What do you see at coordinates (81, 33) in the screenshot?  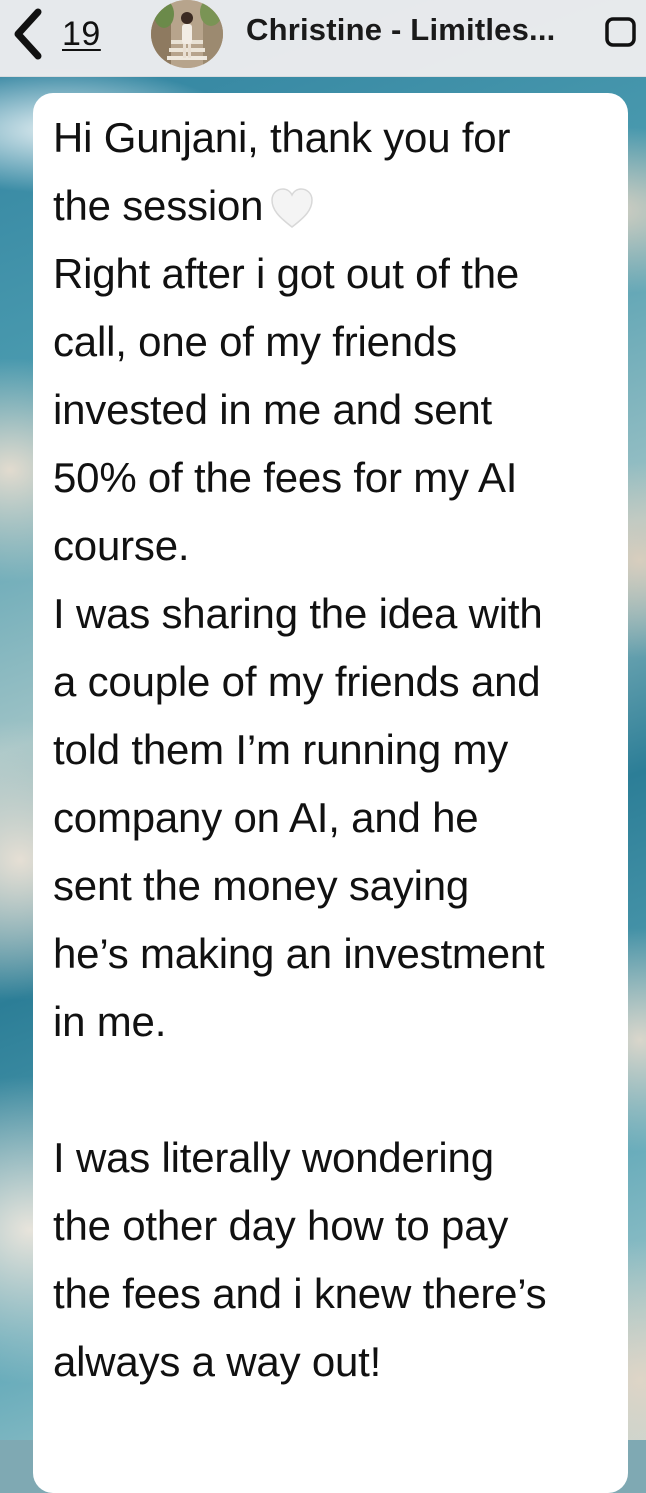 I see `unread-count: 19` at bounding box center [81, 33].